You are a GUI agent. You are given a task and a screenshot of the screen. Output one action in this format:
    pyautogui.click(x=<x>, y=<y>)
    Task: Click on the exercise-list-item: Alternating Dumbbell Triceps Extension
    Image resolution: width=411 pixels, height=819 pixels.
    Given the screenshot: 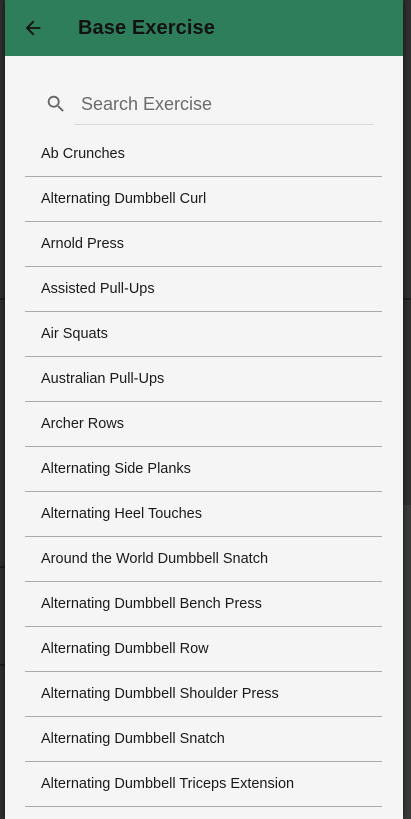 What is the action you would take?
    pyautogui.click(x=203, y=784)
    